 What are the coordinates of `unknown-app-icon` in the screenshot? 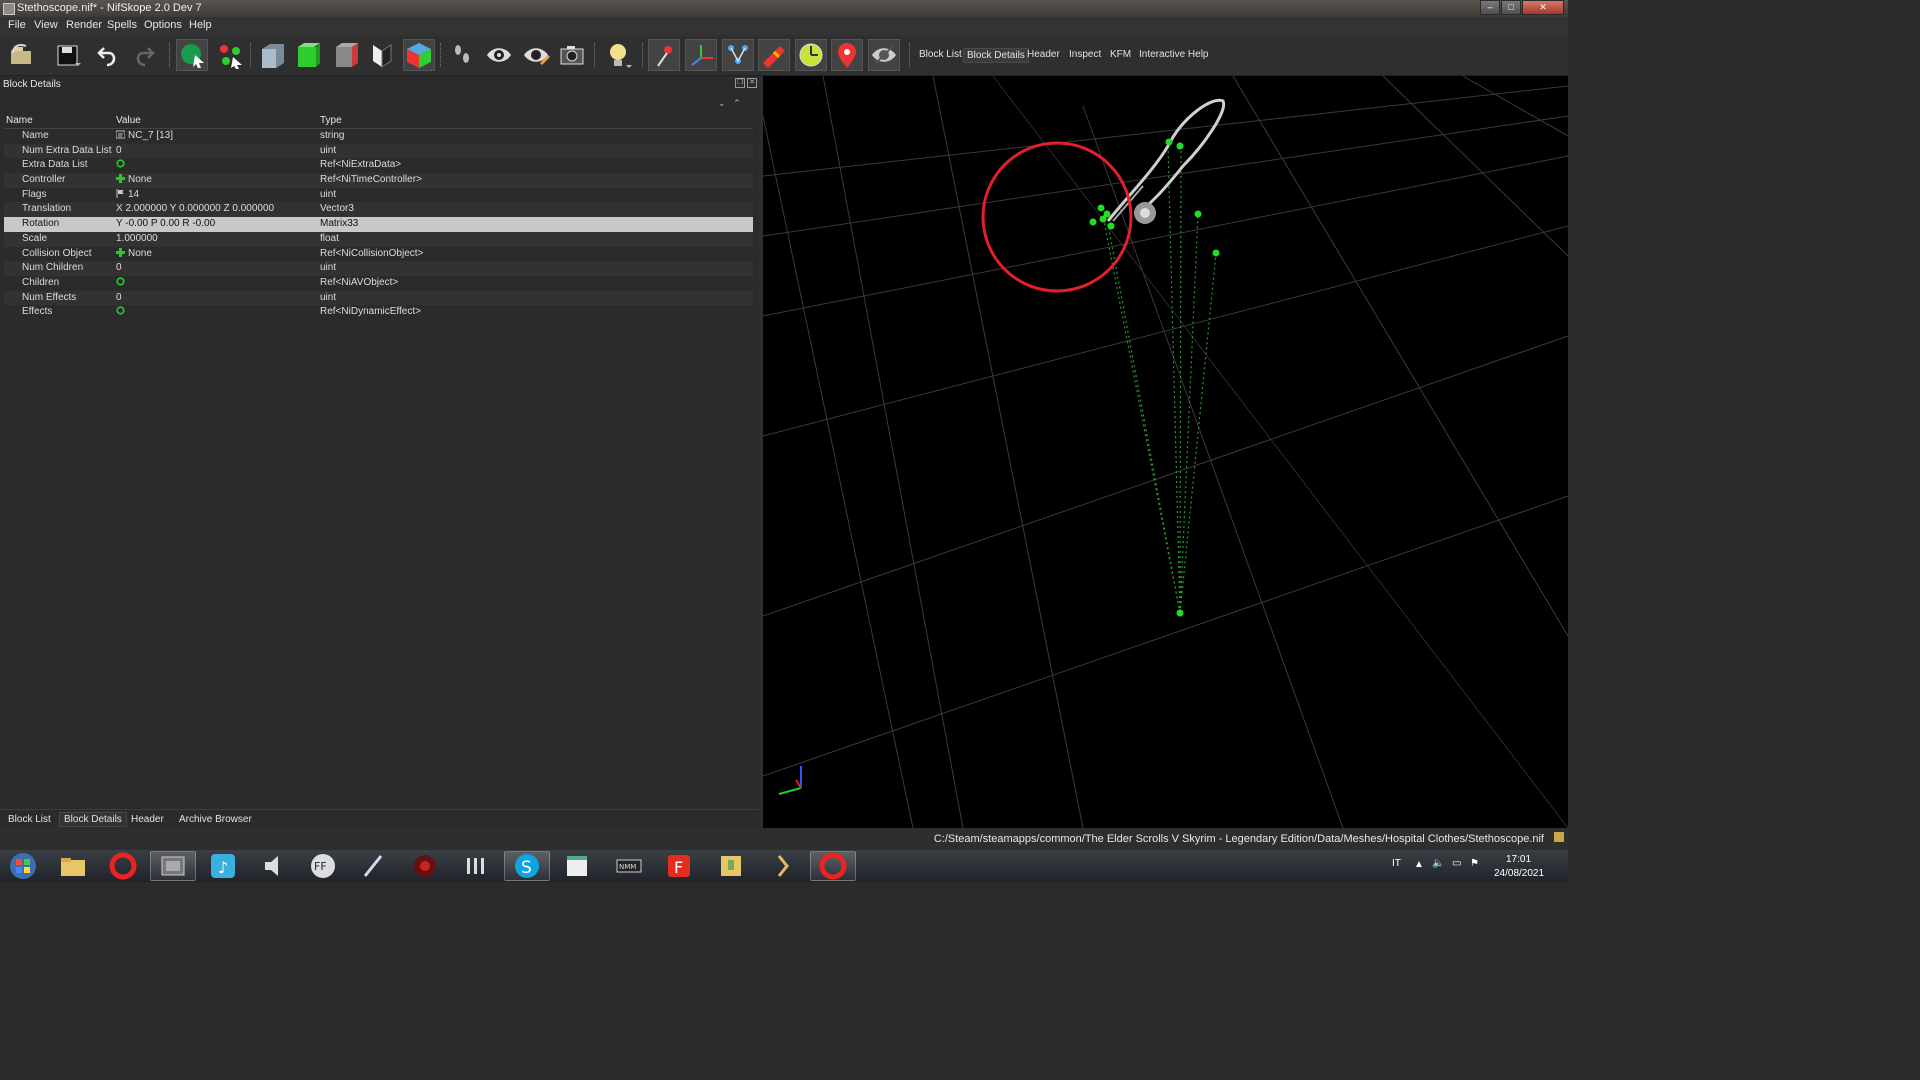 It's located at (783, 866).